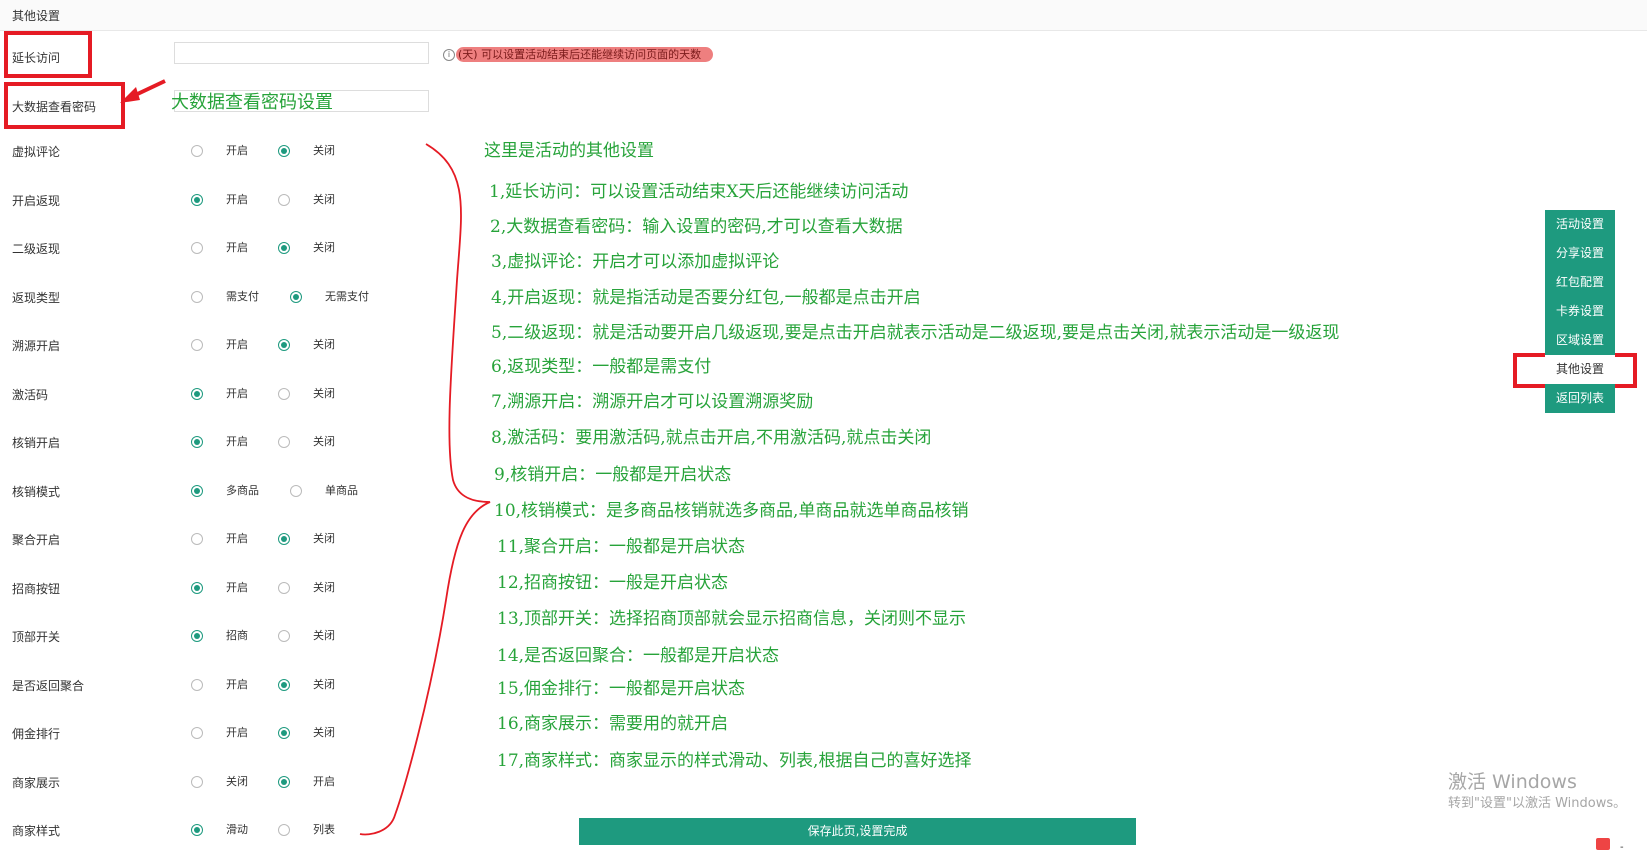 This screenshot has height=853, width=1647. I want to click on tray-icon, so click(1603, 844).